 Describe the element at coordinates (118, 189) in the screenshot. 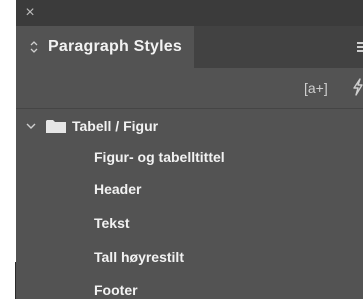

I see `style-item-label: Header` at that location.